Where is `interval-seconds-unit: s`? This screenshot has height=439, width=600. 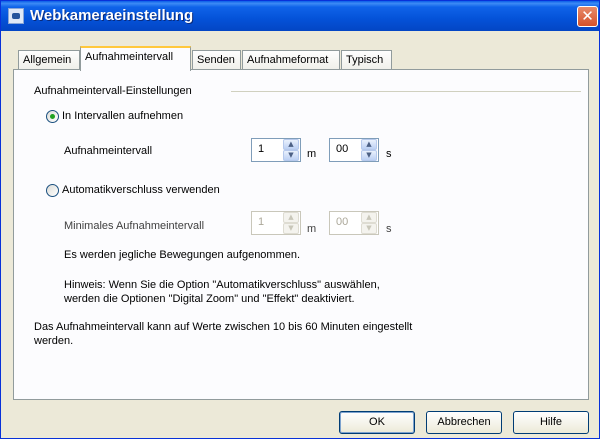
interval-seconds-unit: s is located at coordinates (389, 154).